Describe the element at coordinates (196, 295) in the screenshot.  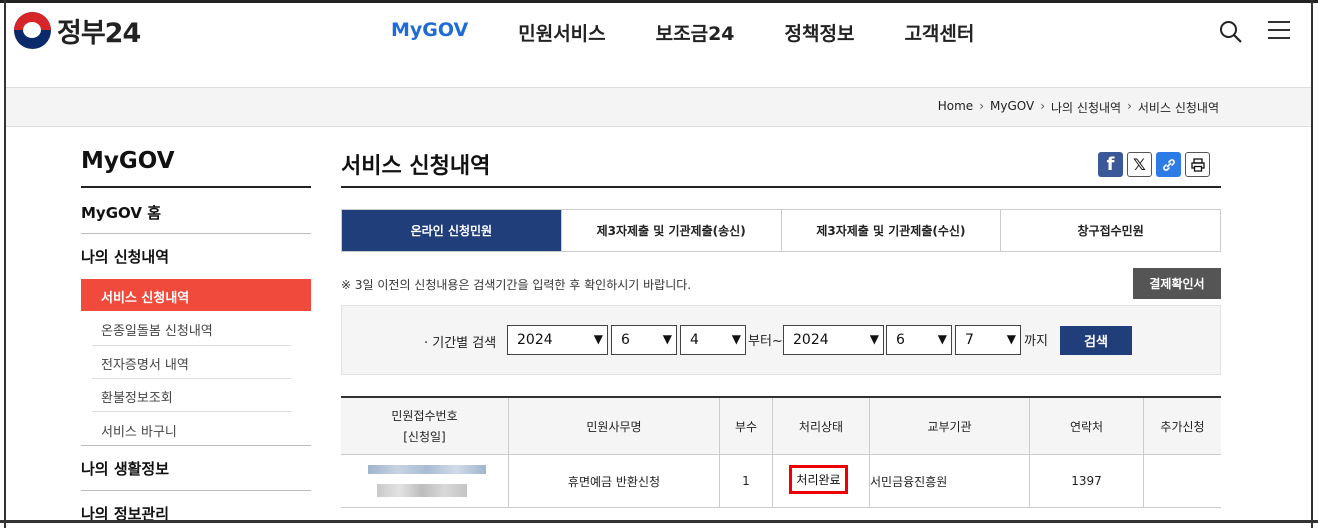
I see `sidebar-subitem-service-applications: 서비스 신청내역` at that location.